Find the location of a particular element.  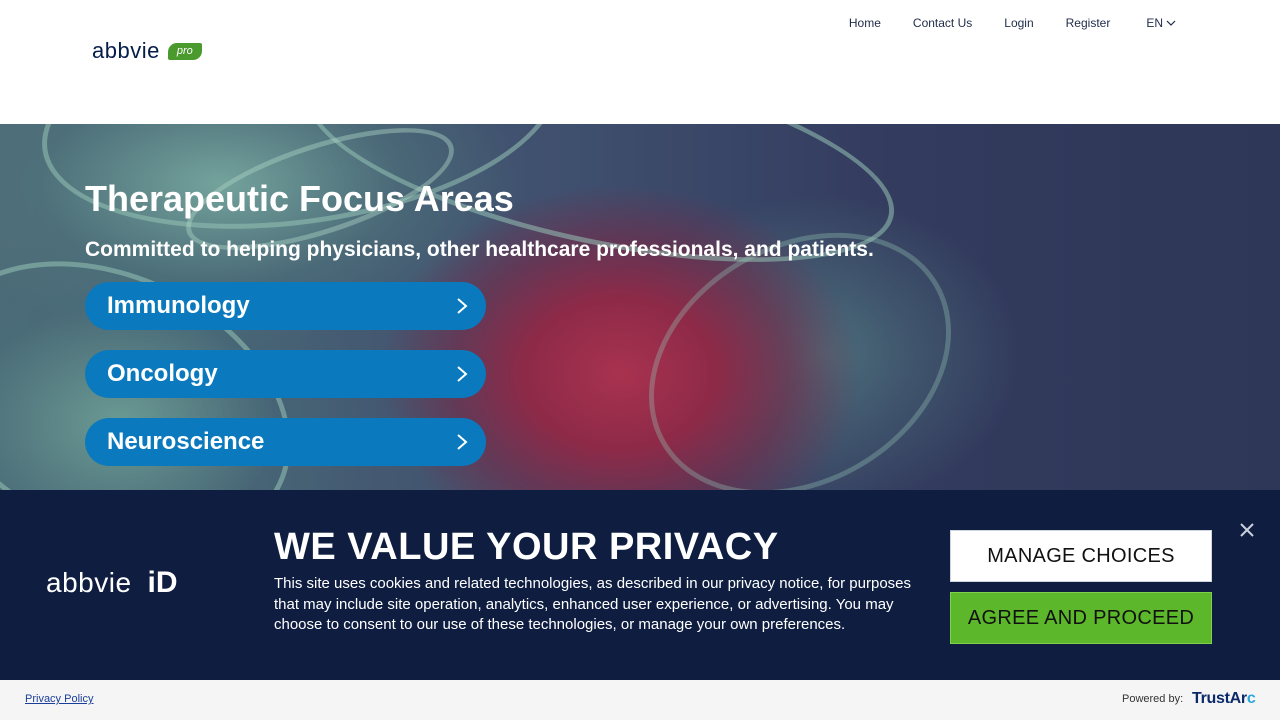

trustarc-logo: TrustArc is located at coordinates (1224, 699).